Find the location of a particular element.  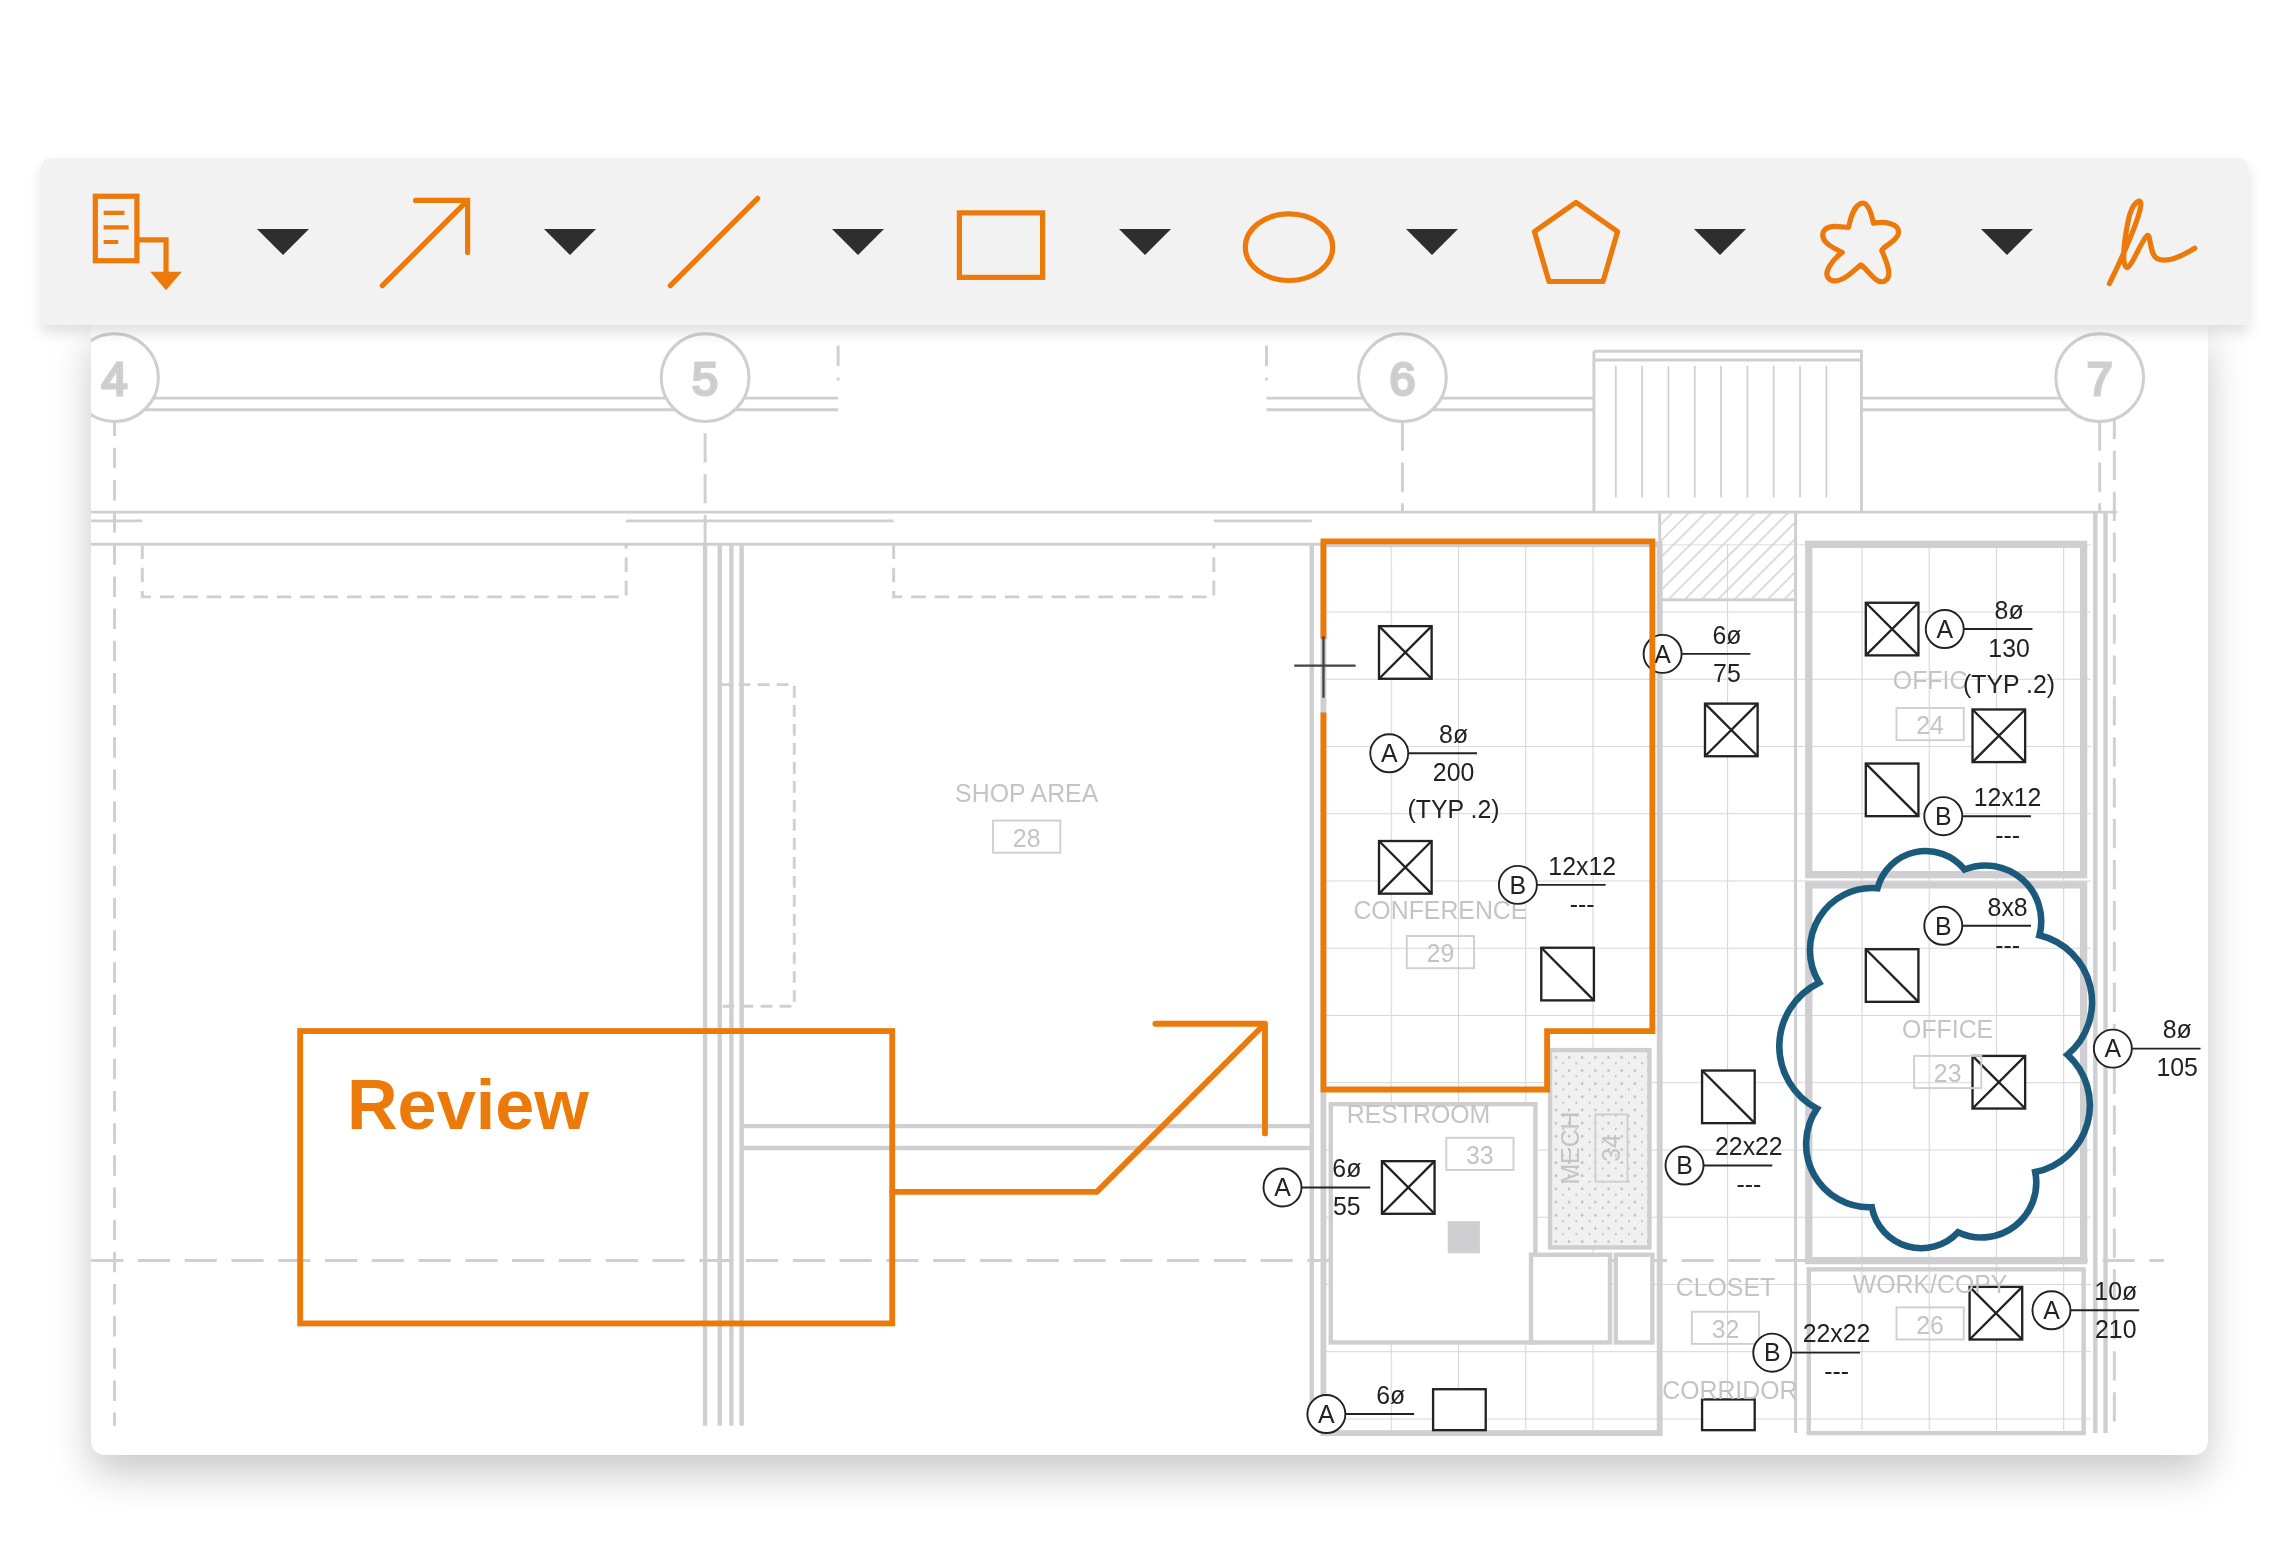

room-name: CONFERENCE is located at coordinates (1440, 910).